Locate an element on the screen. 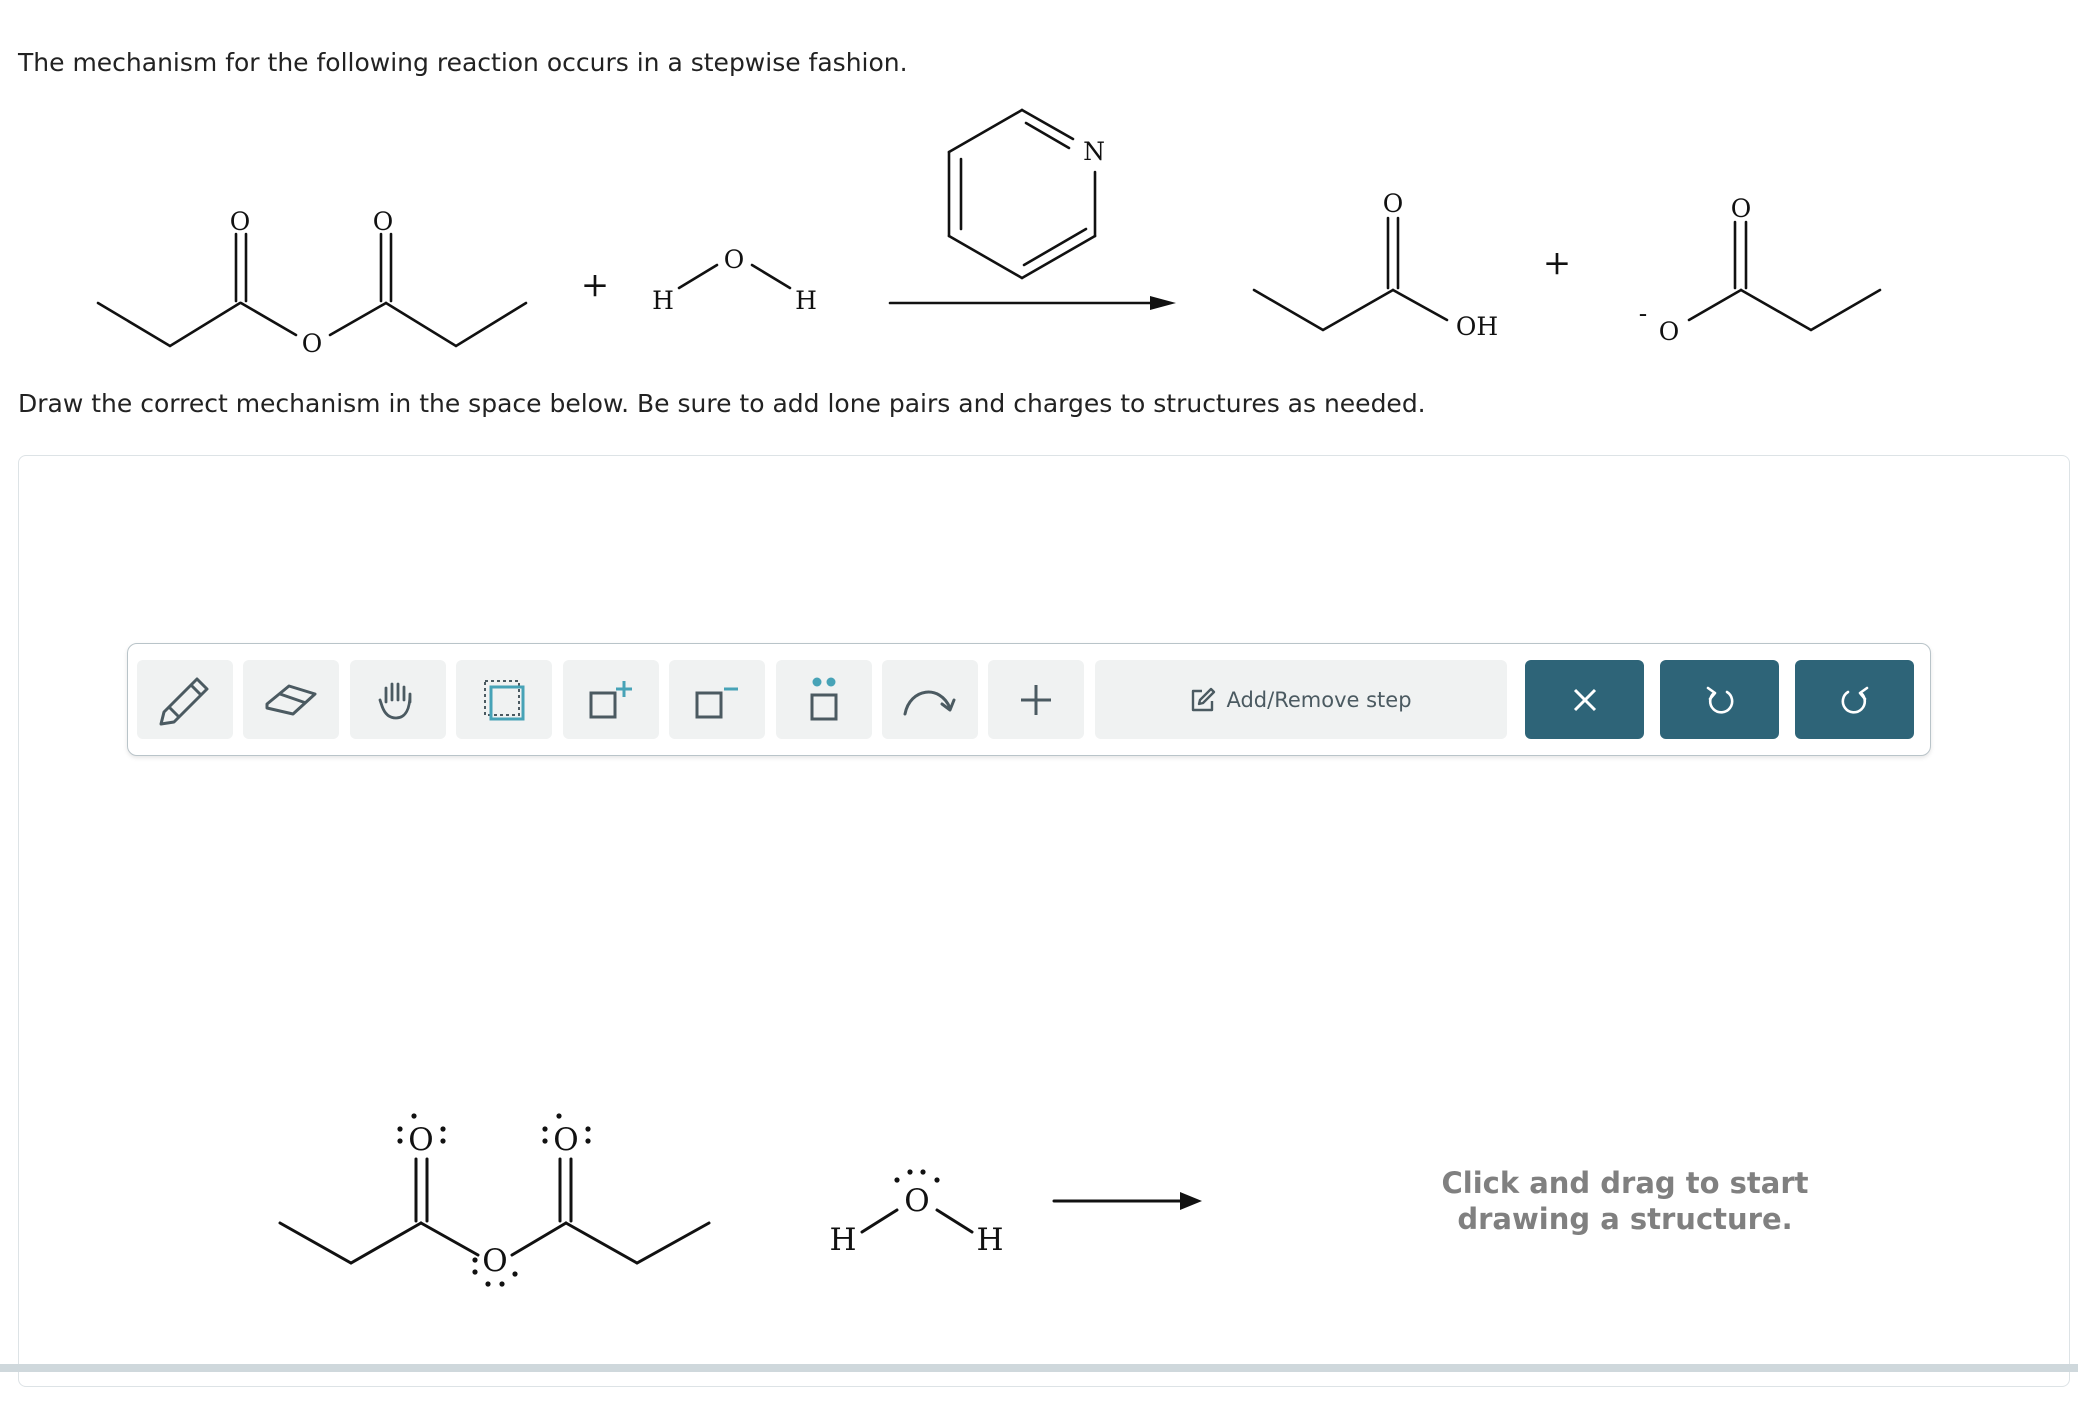 This screenshot has width=2078, height=1420. close-icon is located at coordinates (1584, 699).